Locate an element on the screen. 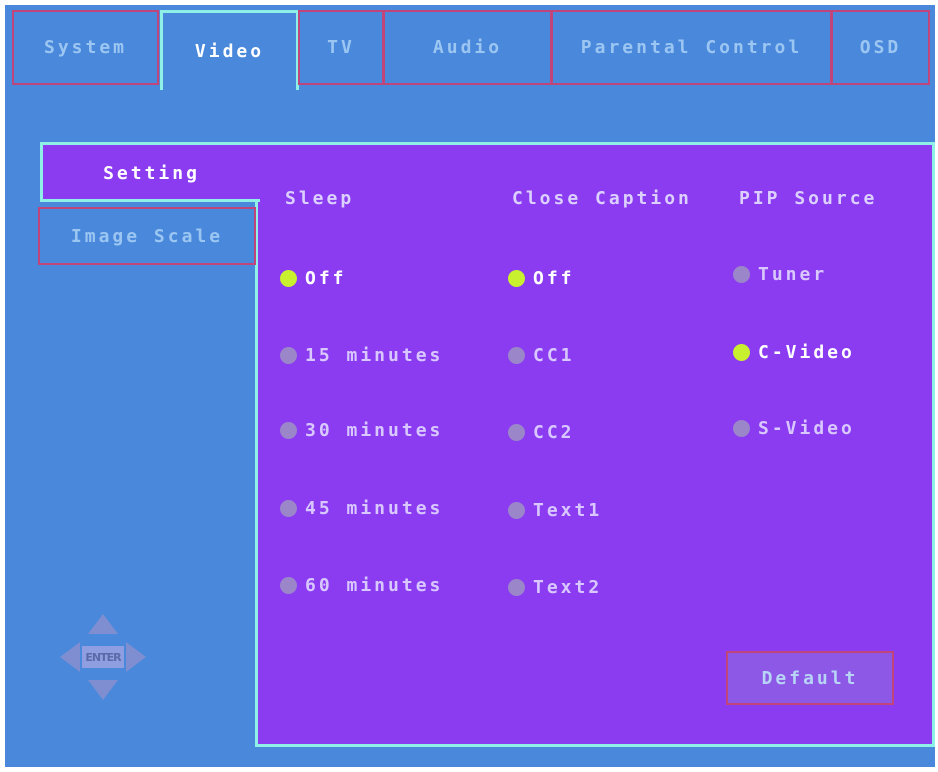 The width and height of the screenshot is (938, 772). tab-video: Video is located at coordinates (229, 50).